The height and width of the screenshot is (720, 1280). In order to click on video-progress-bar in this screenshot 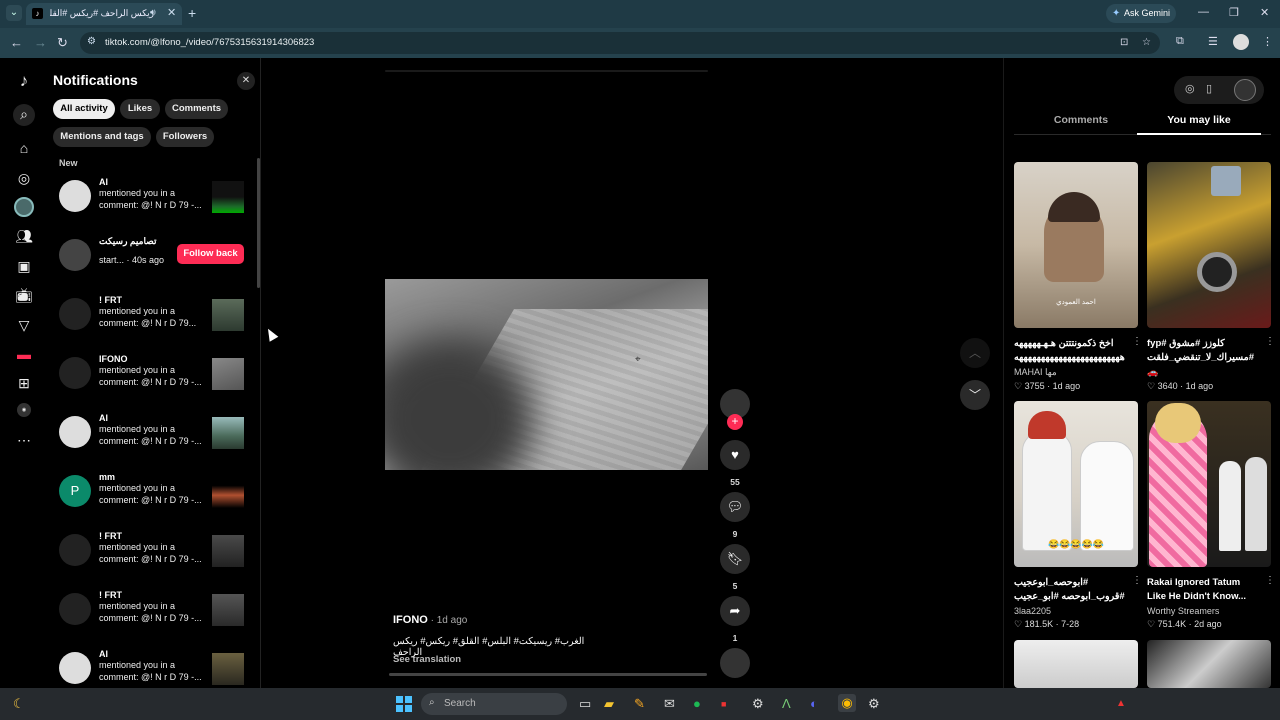, I will do `click(548, 674)`.